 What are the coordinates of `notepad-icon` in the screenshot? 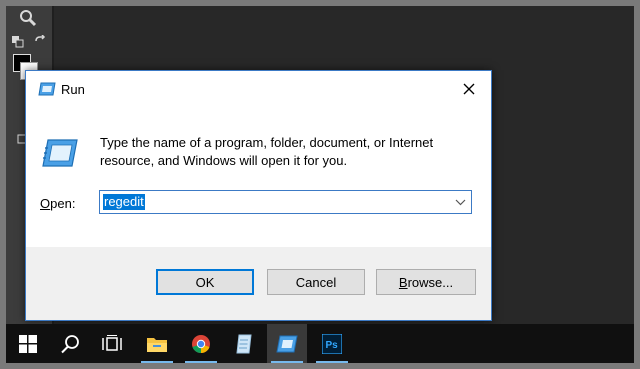 It's located at (244, 343).